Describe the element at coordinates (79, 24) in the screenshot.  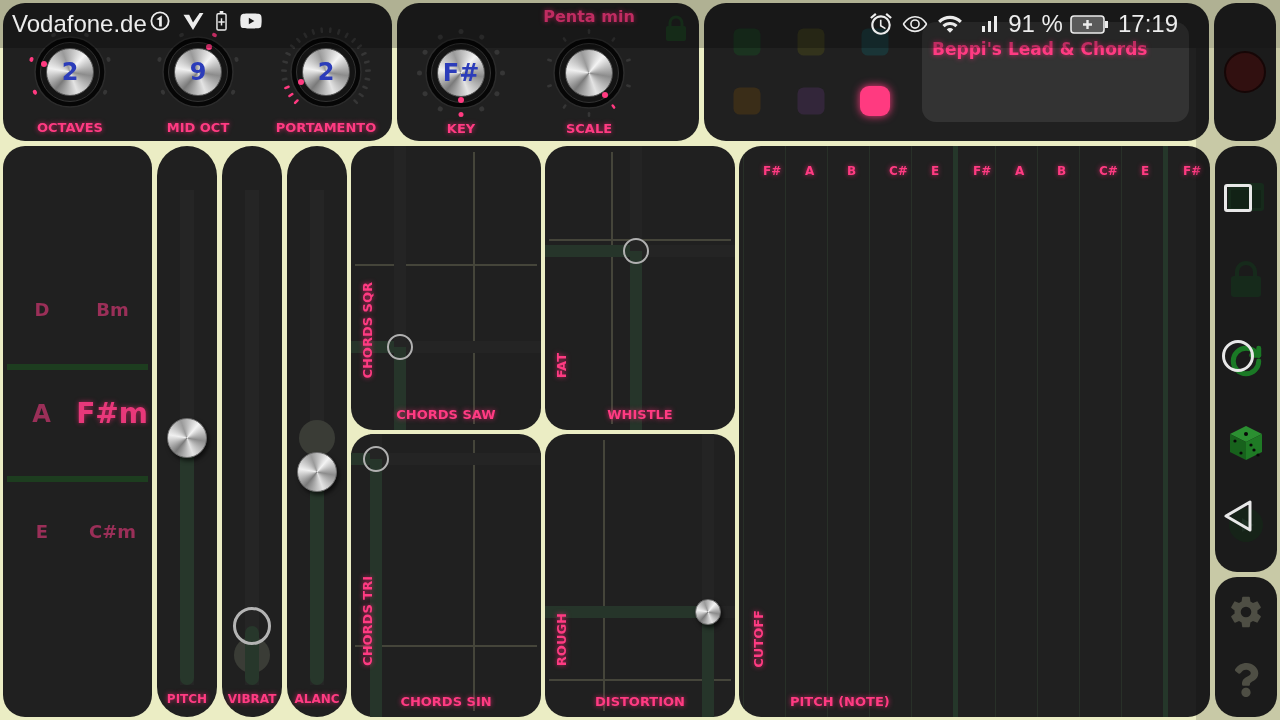
I see `carrier-name: Vodafone.de` at that location.